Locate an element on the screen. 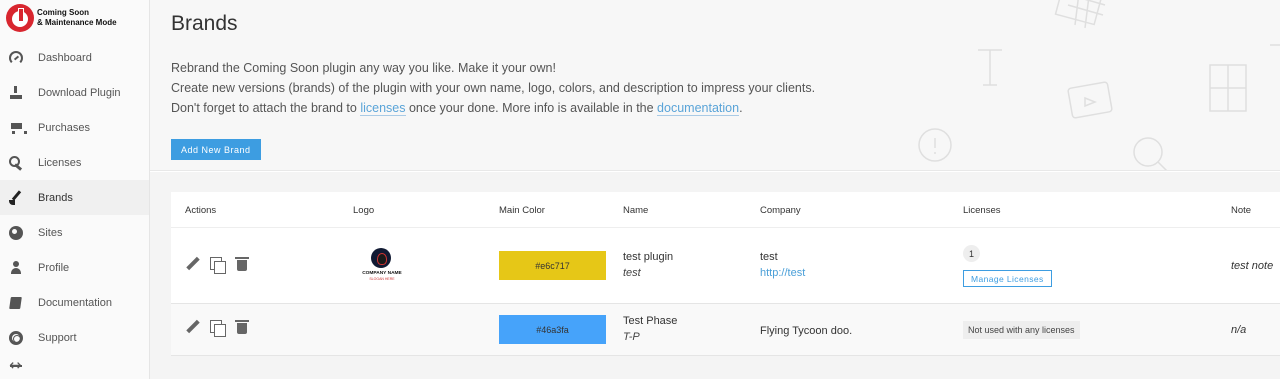 Image resolution: width=1280 pixels, height=379 pixels. sidebar-item-download-plugin: Download Plugin is located at coordinates (74, 92).